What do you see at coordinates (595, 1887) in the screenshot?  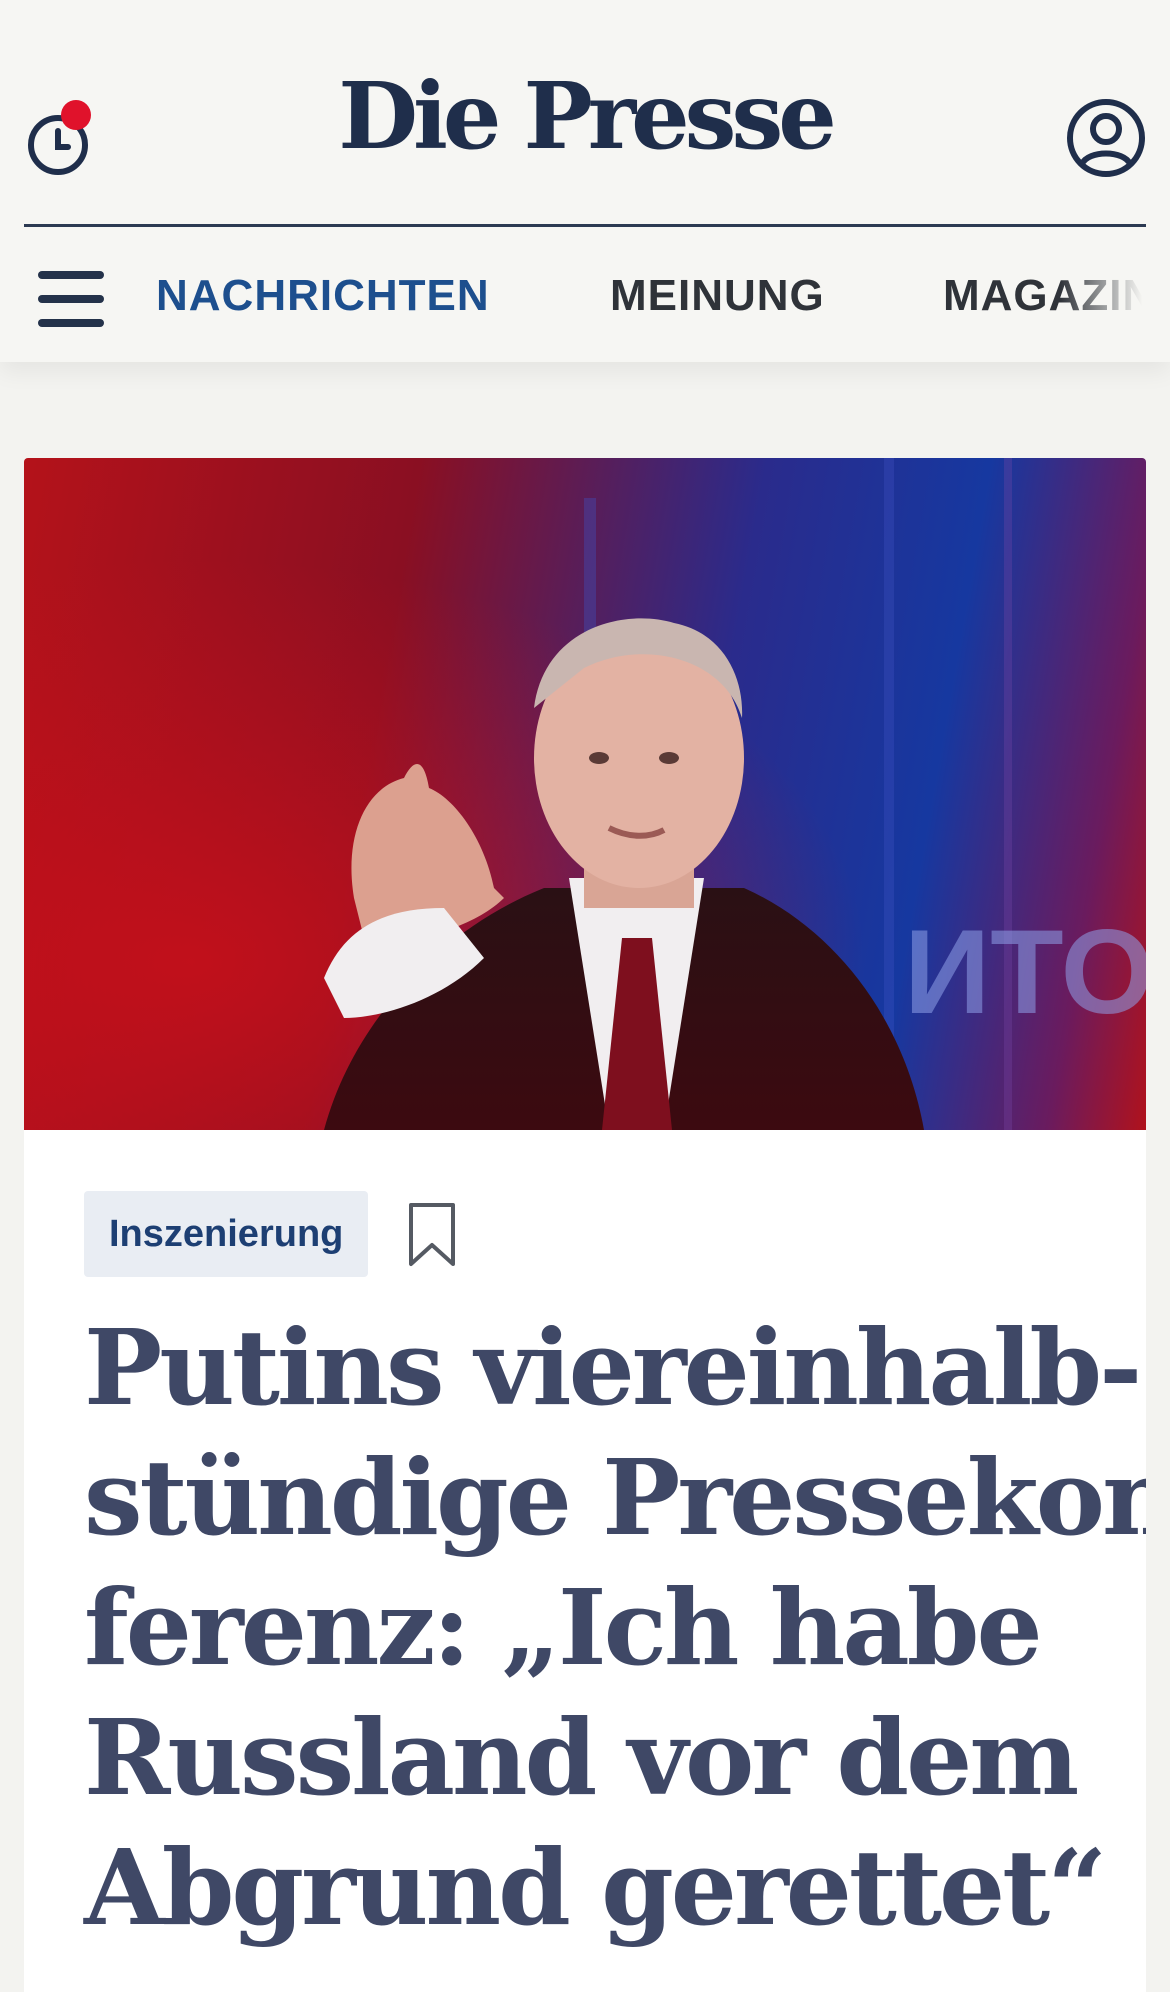 I see `headline-line: Abgrund gerettet“` at bounding box center [595, 1887].